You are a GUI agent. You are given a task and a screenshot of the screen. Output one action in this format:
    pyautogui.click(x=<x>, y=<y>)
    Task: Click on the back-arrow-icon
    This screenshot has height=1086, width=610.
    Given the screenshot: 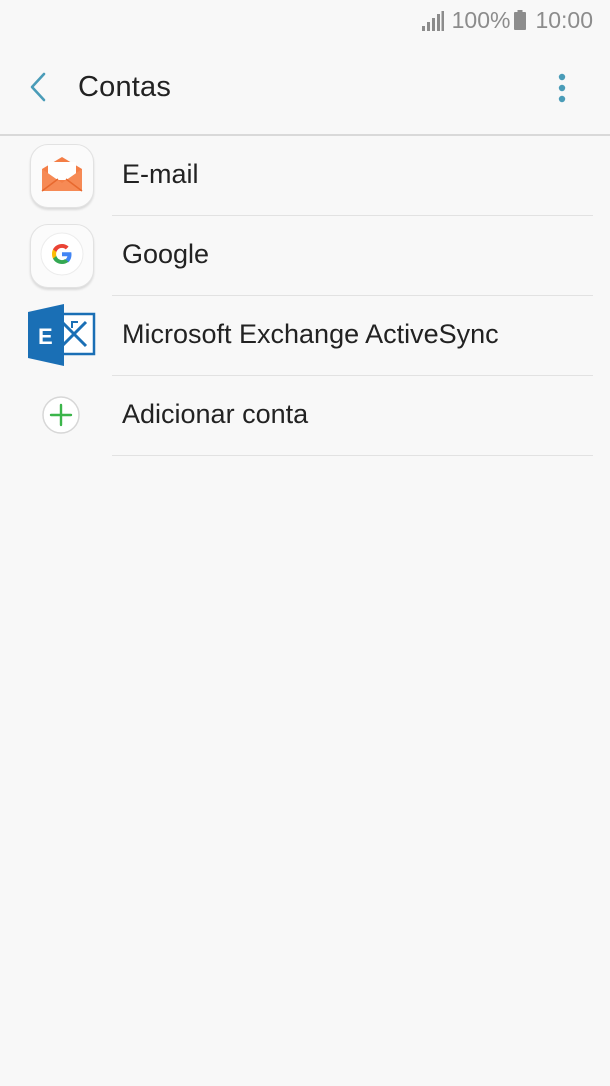 What is the action you would take?
    pyautogui.click(x=38, y=89)
    